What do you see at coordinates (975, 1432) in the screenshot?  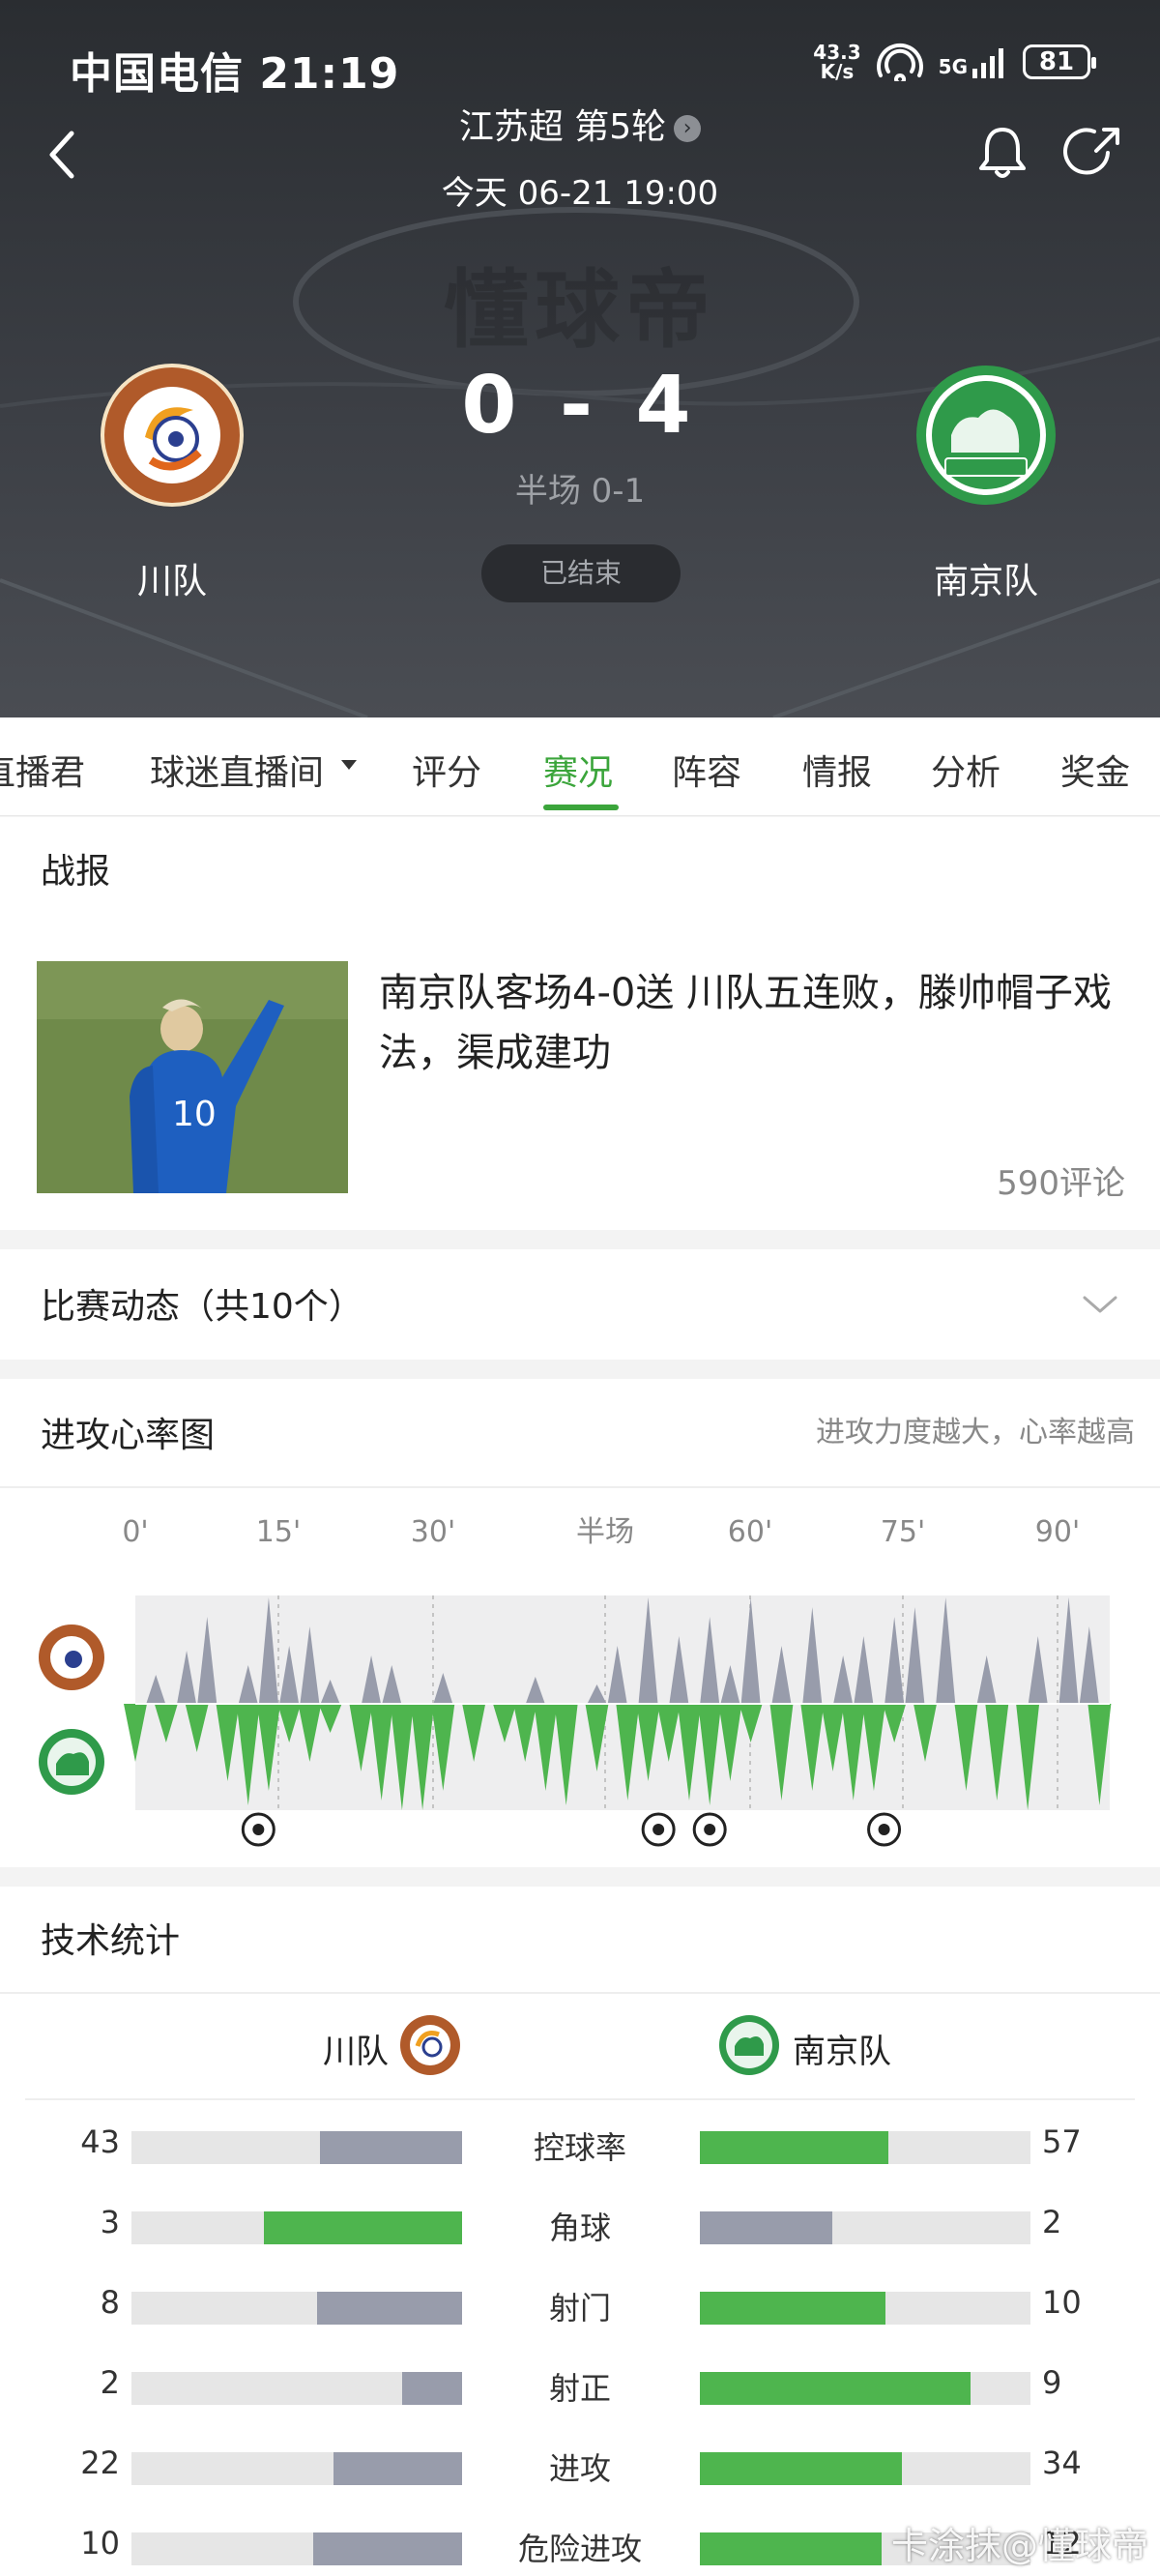 I see `heart-rate-note: 进攻力度越大，心率越高` at bounding box center [975, 1432].